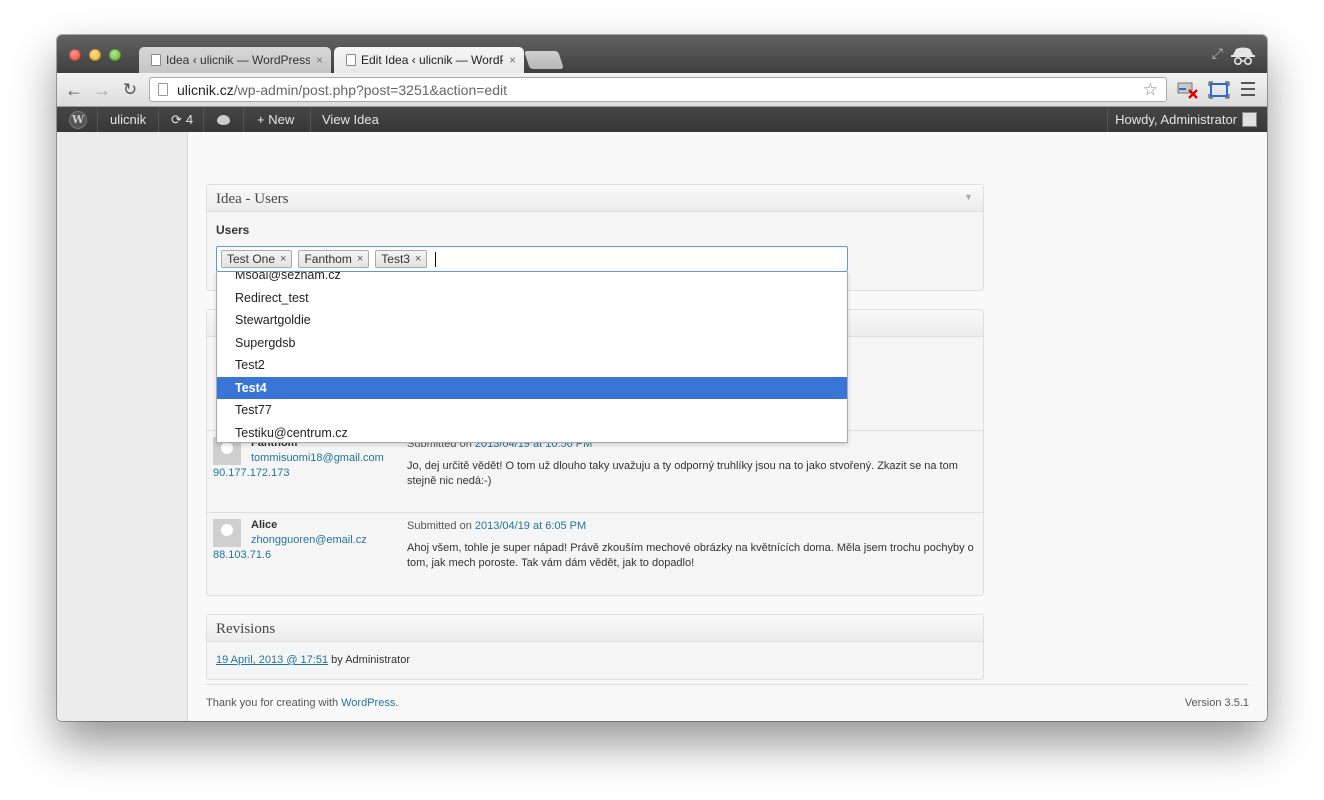 This screenshot has width=1324, height=800. I want to click on suggestion-item: Msoal@seznam.cz, so click(532, 279).